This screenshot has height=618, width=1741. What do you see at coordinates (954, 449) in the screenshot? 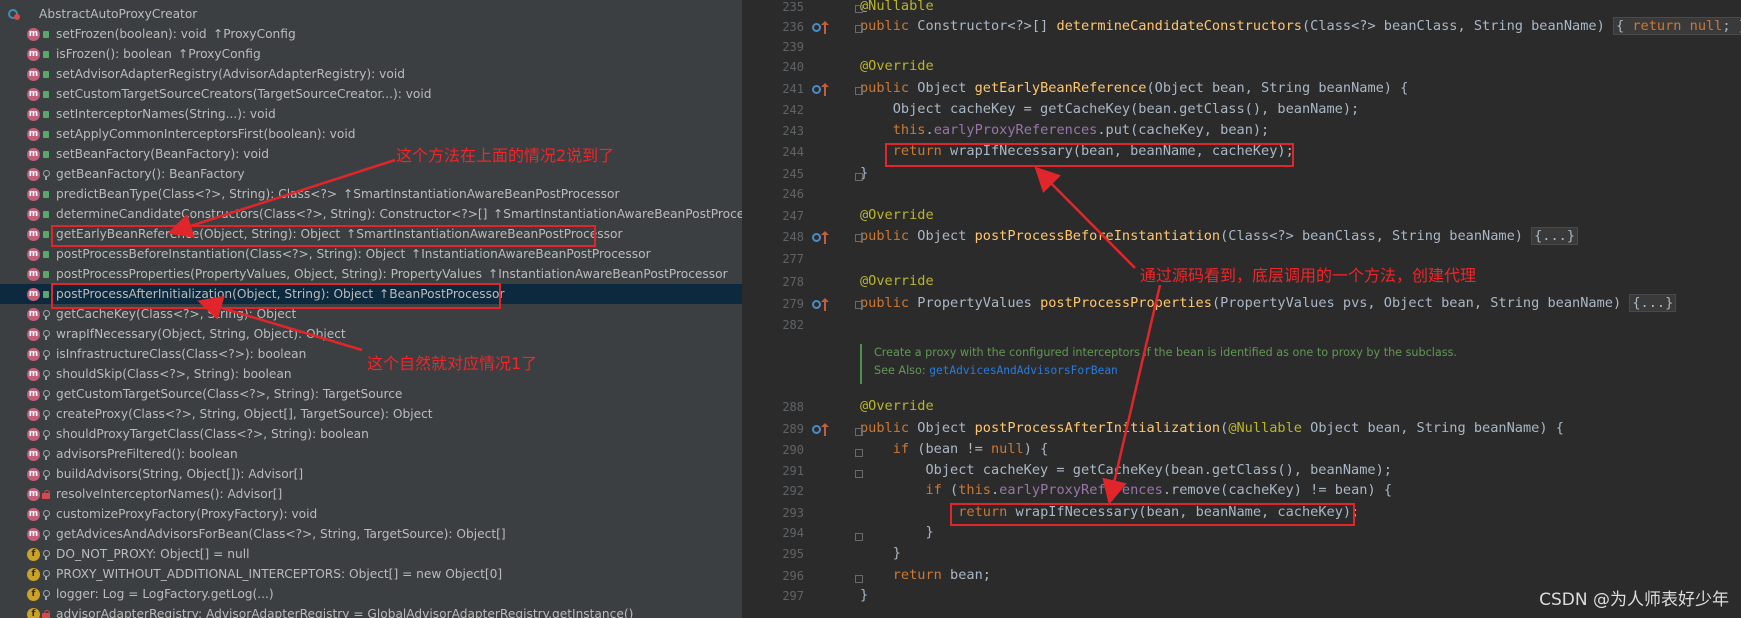
I see `code-line: if (bean != null) {` at bounding box center [954, 449].